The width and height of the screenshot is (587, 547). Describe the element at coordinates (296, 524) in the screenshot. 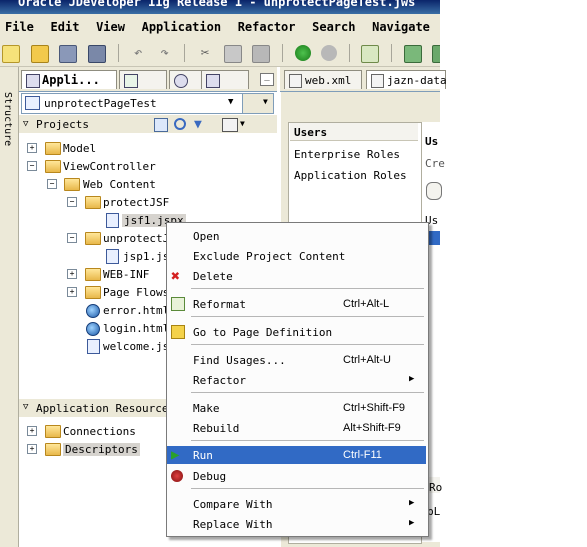

I see `menu-item-replace-with: Replace With ▶` at that location.